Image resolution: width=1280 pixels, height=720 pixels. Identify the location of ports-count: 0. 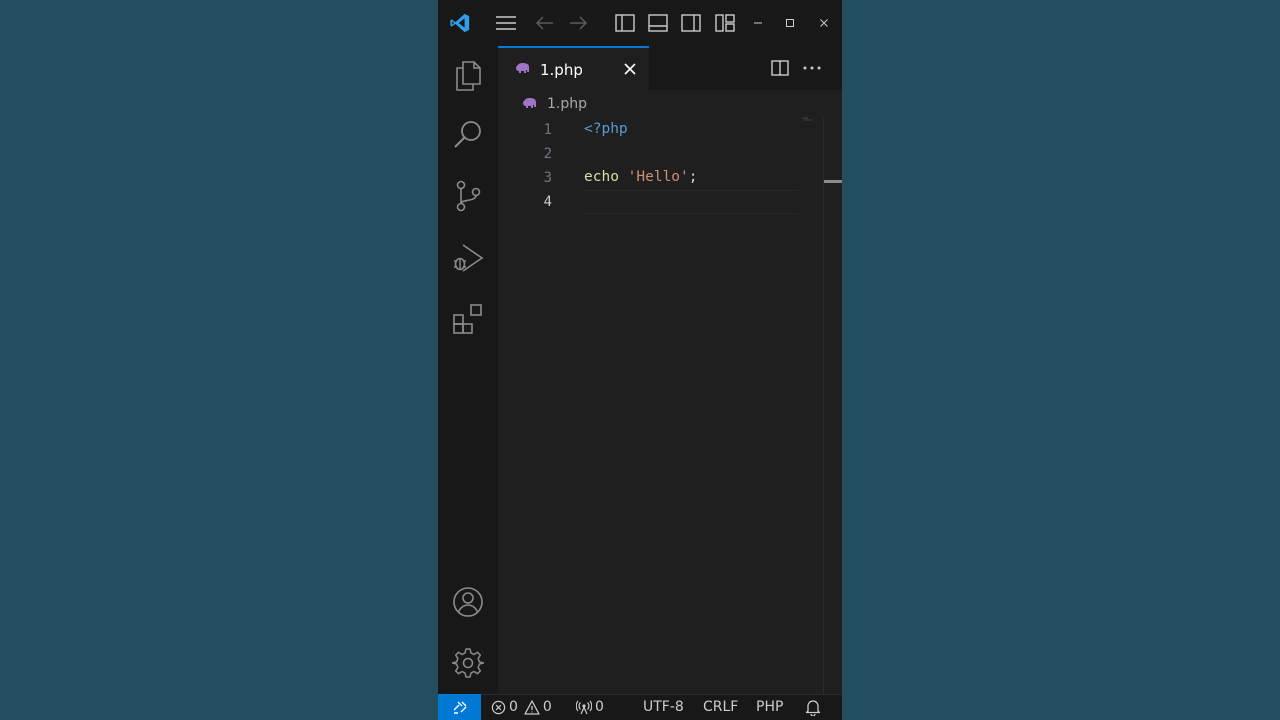
(599, 707).